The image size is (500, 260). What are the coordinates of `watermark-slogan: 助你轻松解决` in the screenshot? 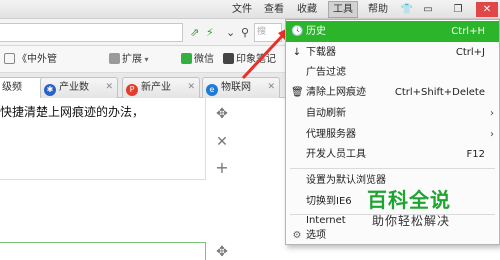 It's located at (411, 221).